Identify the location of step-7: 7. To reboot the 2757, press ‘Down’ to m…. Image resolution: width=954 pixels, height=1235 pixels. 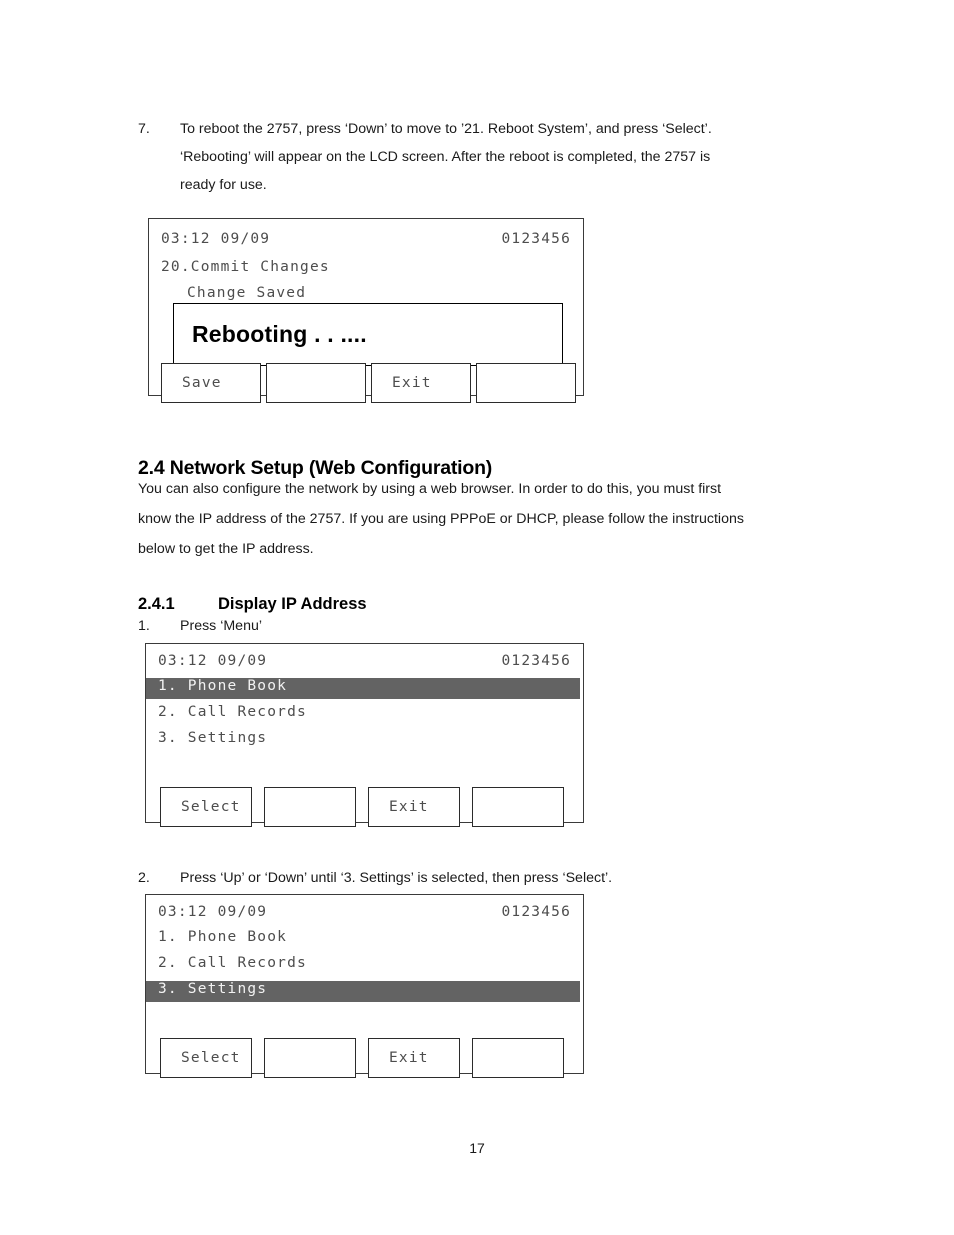
(478, 157).